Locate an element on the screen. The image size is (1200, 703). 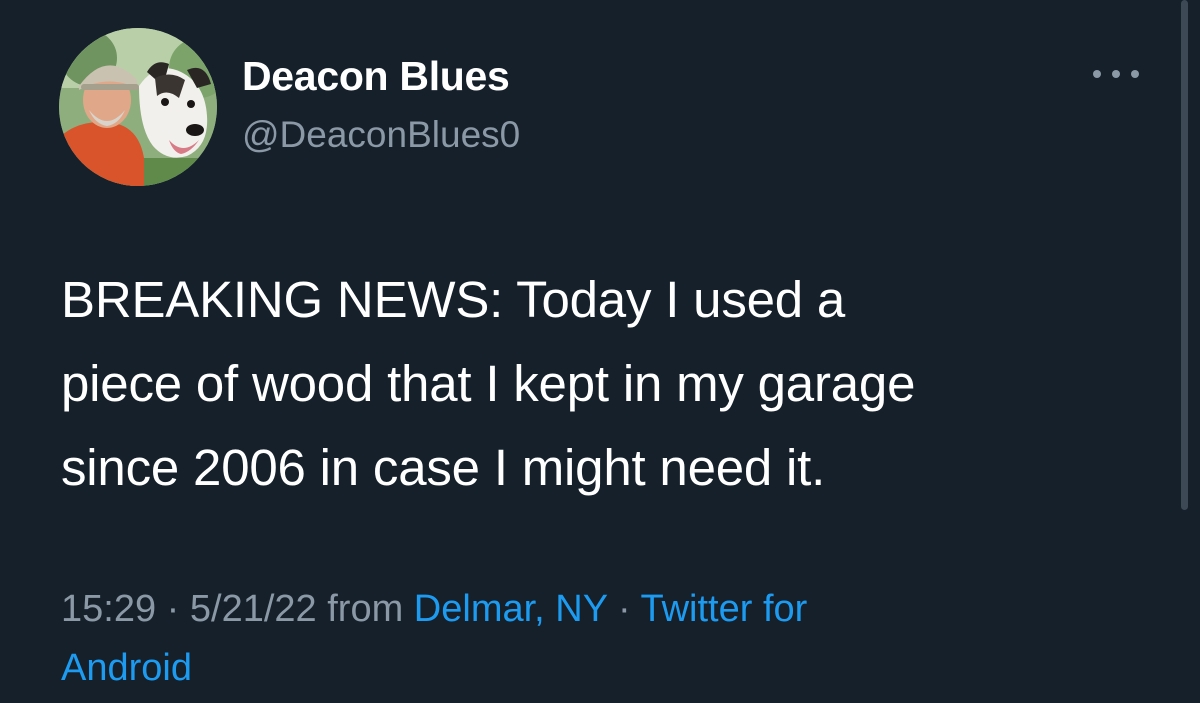
tweet-metadata-line: Android is located at coordinates (561, 668).